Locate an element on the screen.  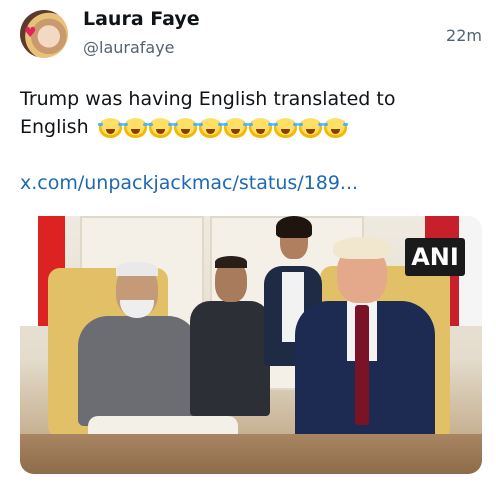
heart-icon: ♥ is located at coordinates (30, 33).